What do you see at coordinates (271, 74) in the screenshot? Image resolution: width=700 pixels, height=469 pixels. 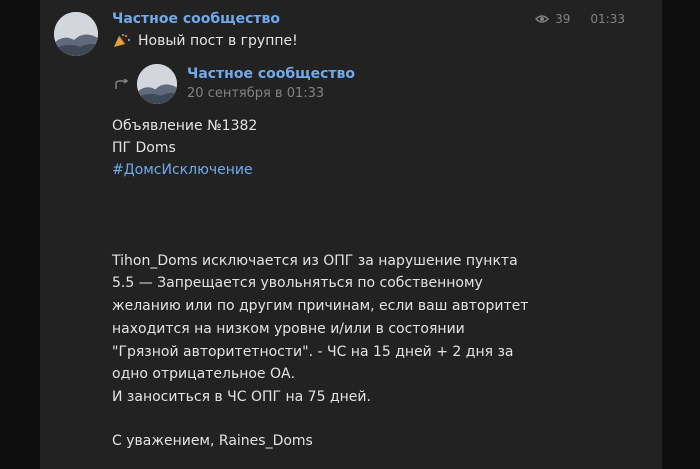 I see `repost-author: Частное сообщество` at bounding box center [271, 74].